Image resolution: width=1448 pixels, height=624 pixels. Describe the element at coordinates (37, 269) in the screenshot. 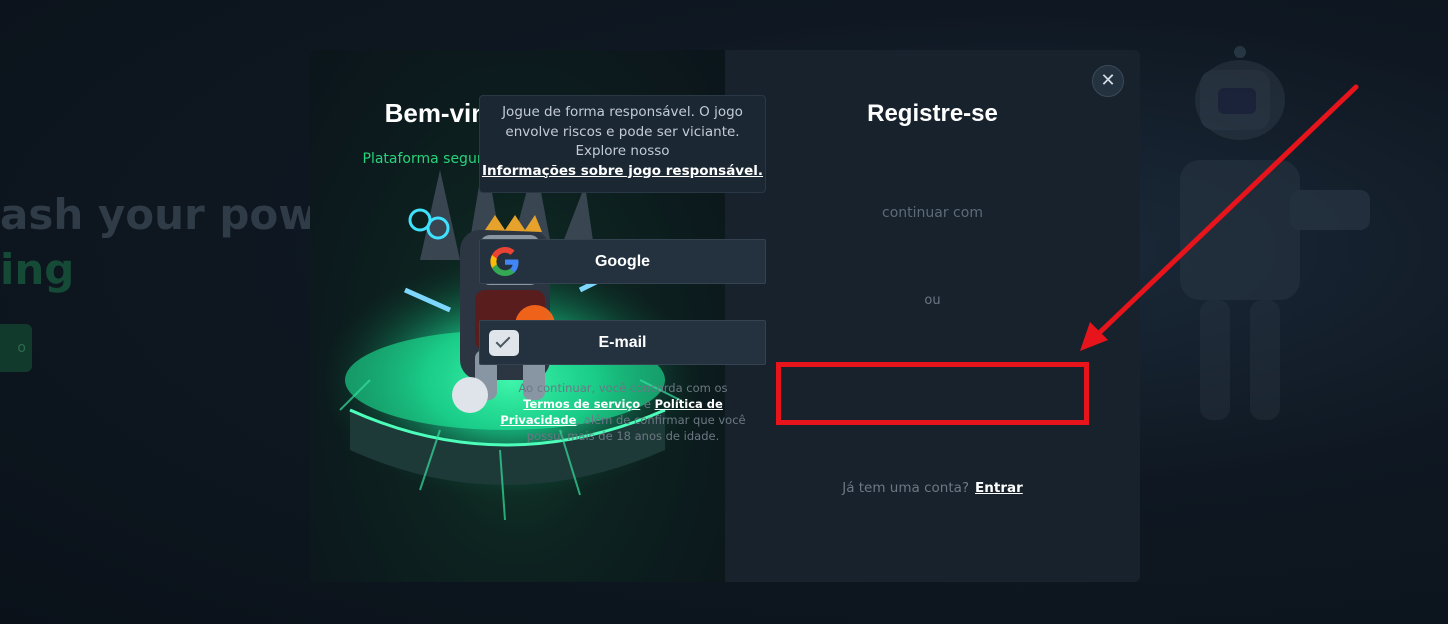

I see `background-hero-line2: ing` at that location.